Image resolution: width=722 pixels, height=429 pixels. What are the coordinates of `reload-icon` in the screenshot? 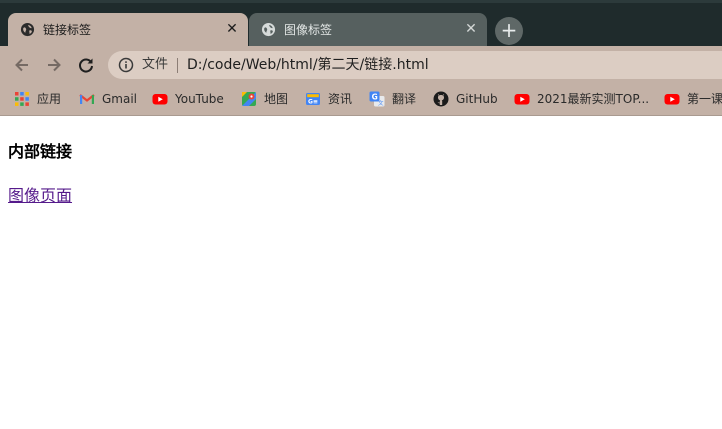 It's located at (86, 65).